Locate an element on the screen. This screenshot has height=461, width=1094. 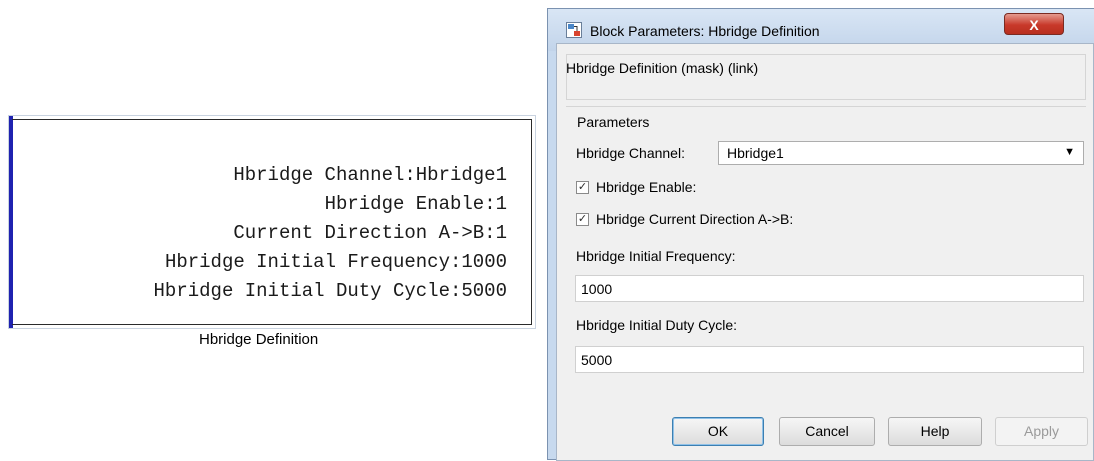
close-icon: X is located at coordinates (1034, 25).